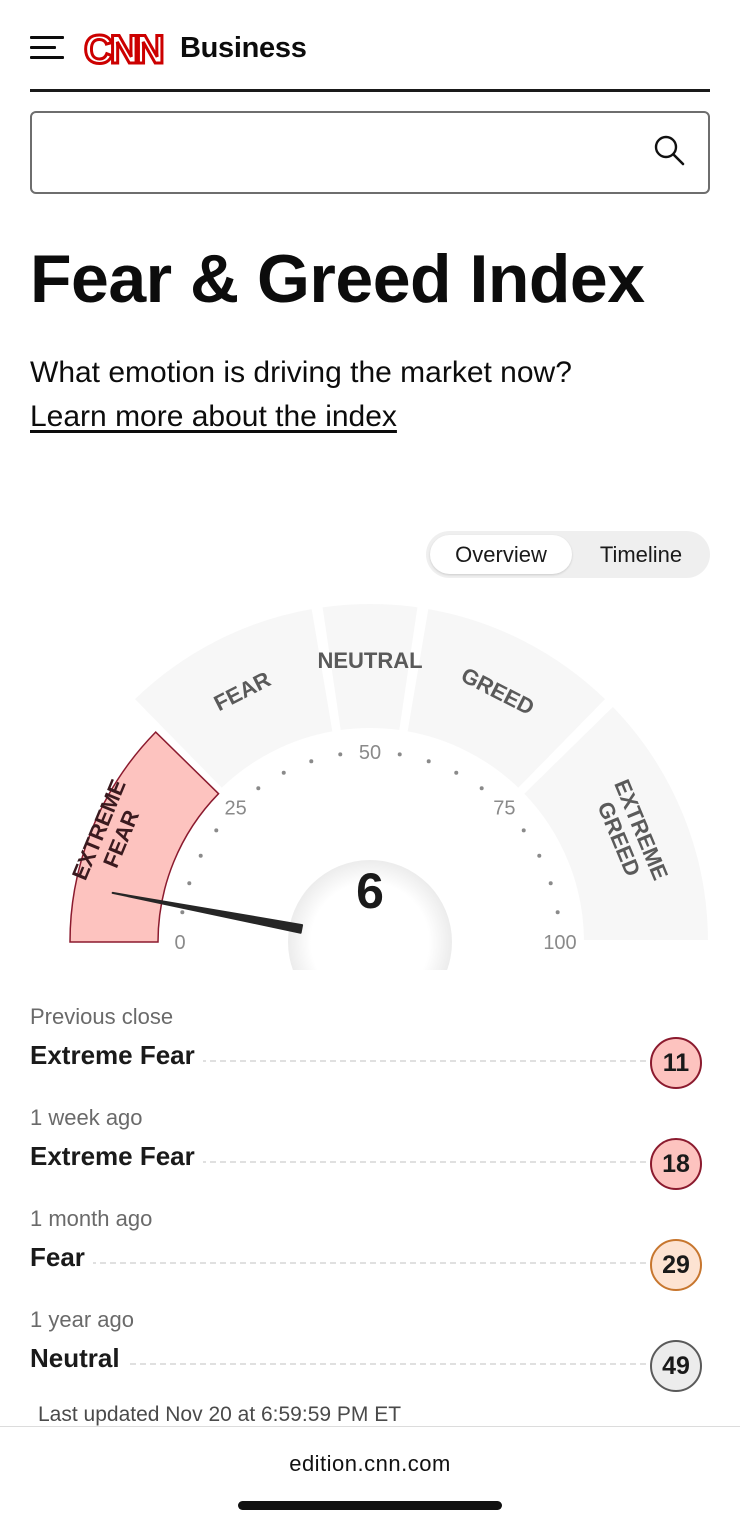  Describe the element at coordinates (370, 891) in the screenshot. I see `gauge-score: 6` at that location.